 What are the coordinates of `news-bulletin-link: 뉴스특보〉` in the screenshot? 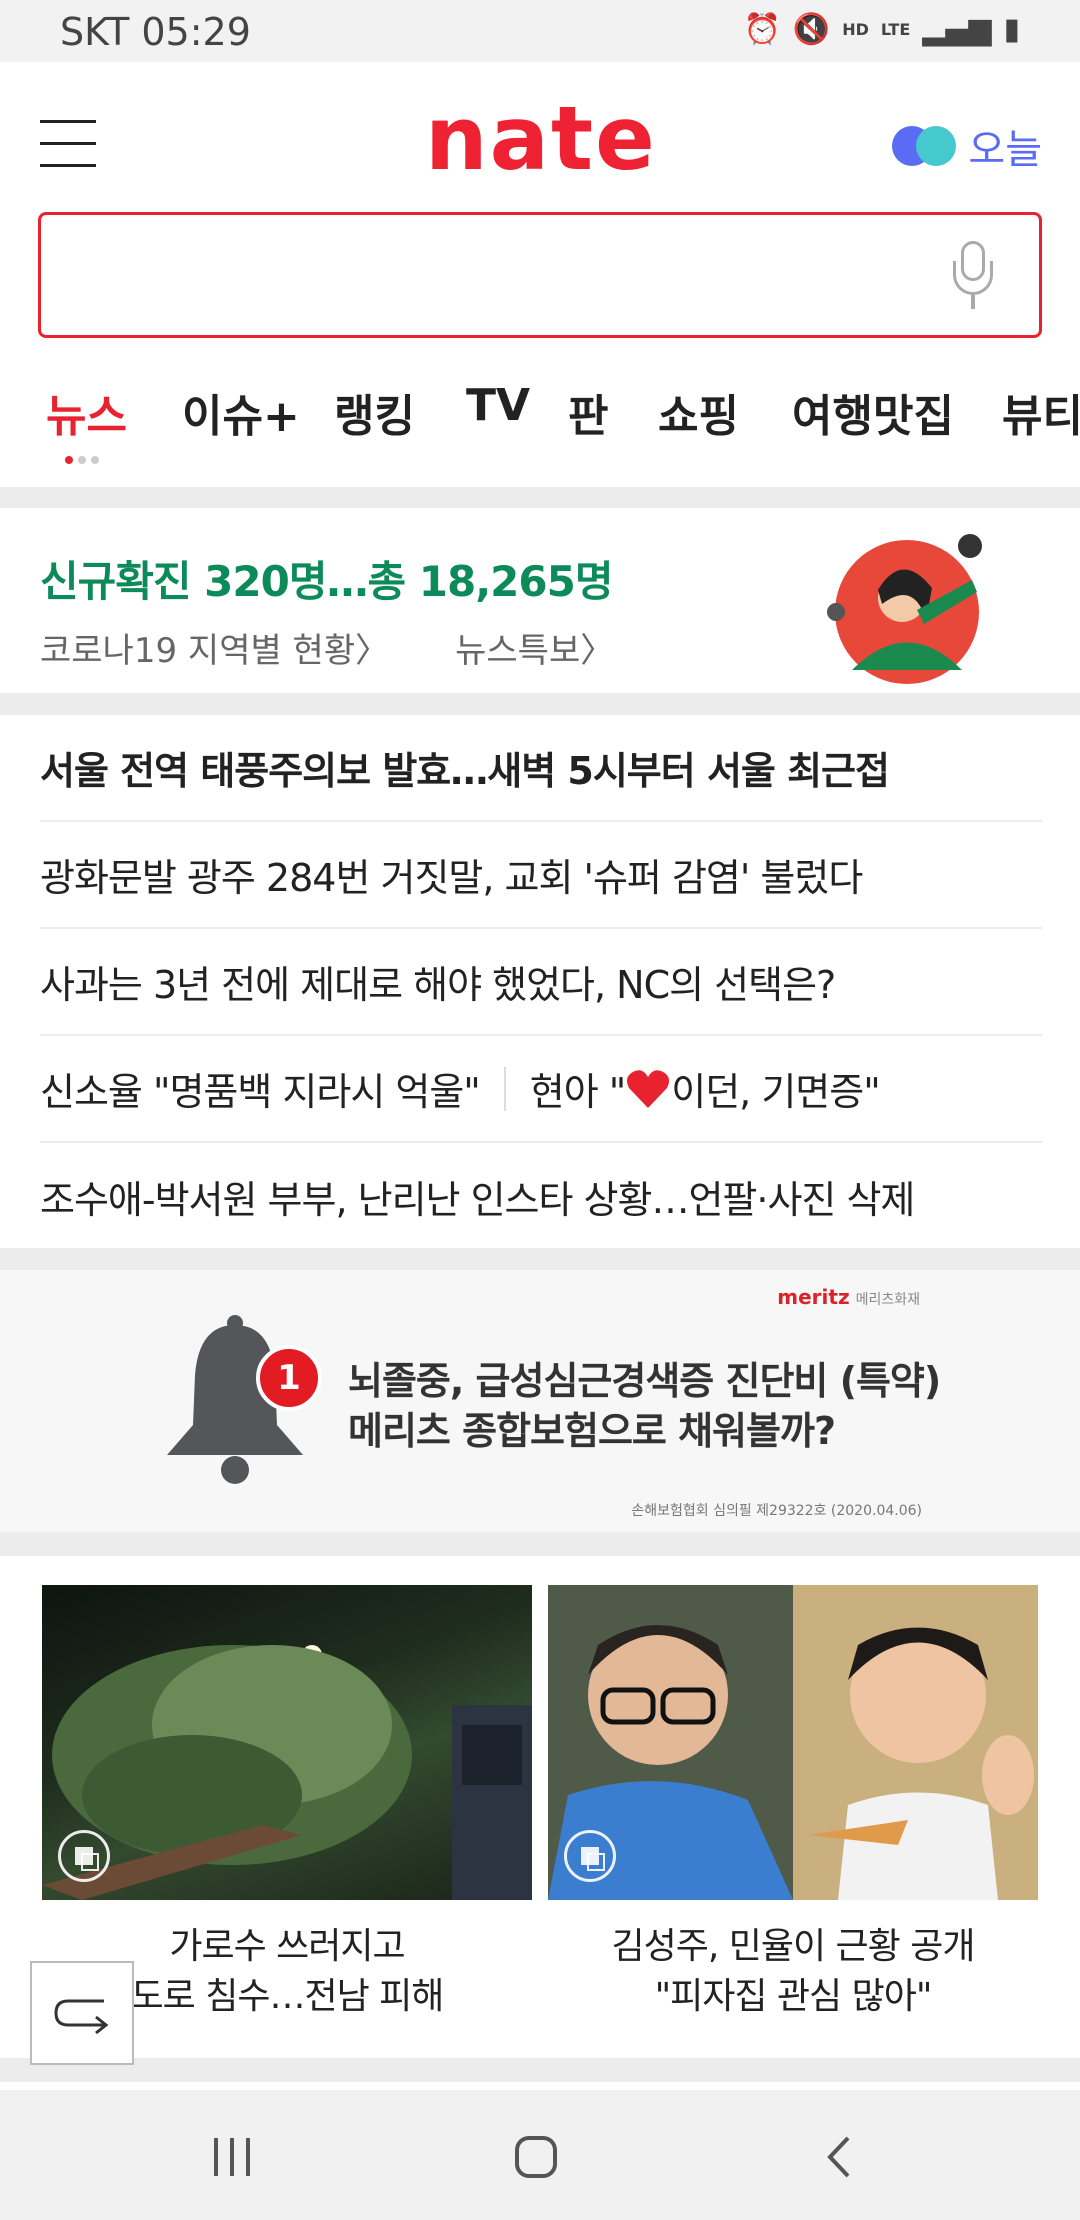 It's located at (534, 647).